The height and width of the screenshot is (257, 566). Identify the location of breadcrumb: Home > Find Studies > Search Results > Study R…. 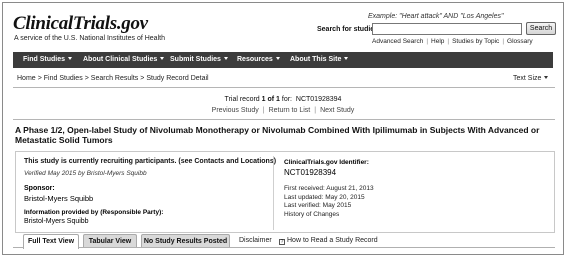
(113, 78).